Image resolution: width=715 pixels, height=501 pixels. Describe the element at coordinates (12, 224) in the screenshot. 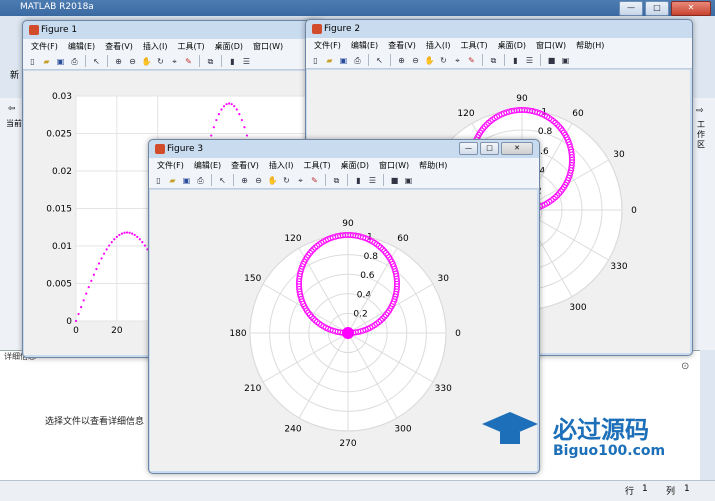

I see `current-folder-strip: ⇦ 当前` at that location.